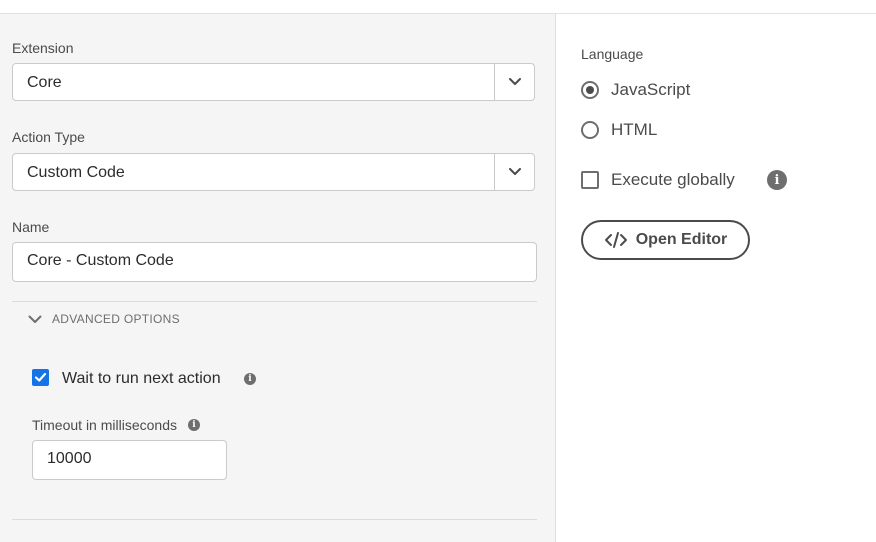 This screenshot has height=542, width=876. I want to click on radio-javascript-label: JavaScript, so click(651, 89).